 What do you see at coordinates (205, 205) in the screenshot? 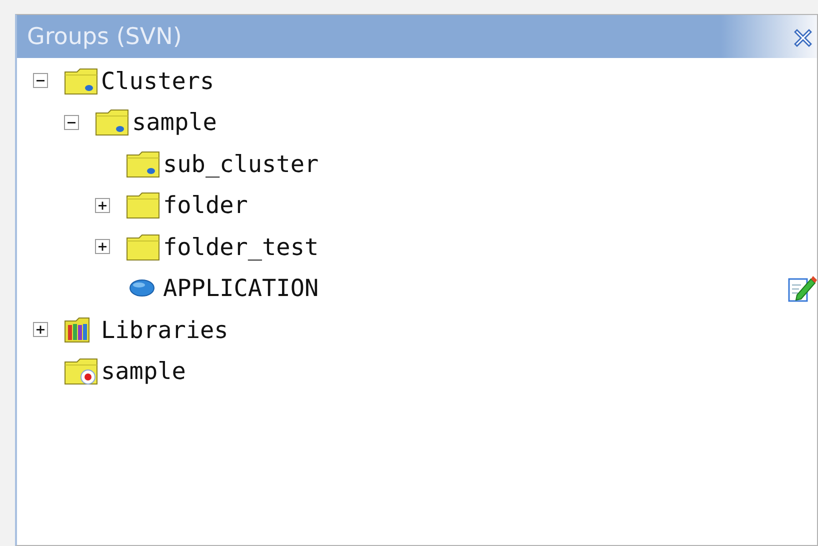
I see `tree-item: folder` at bounding box center [205, 205].